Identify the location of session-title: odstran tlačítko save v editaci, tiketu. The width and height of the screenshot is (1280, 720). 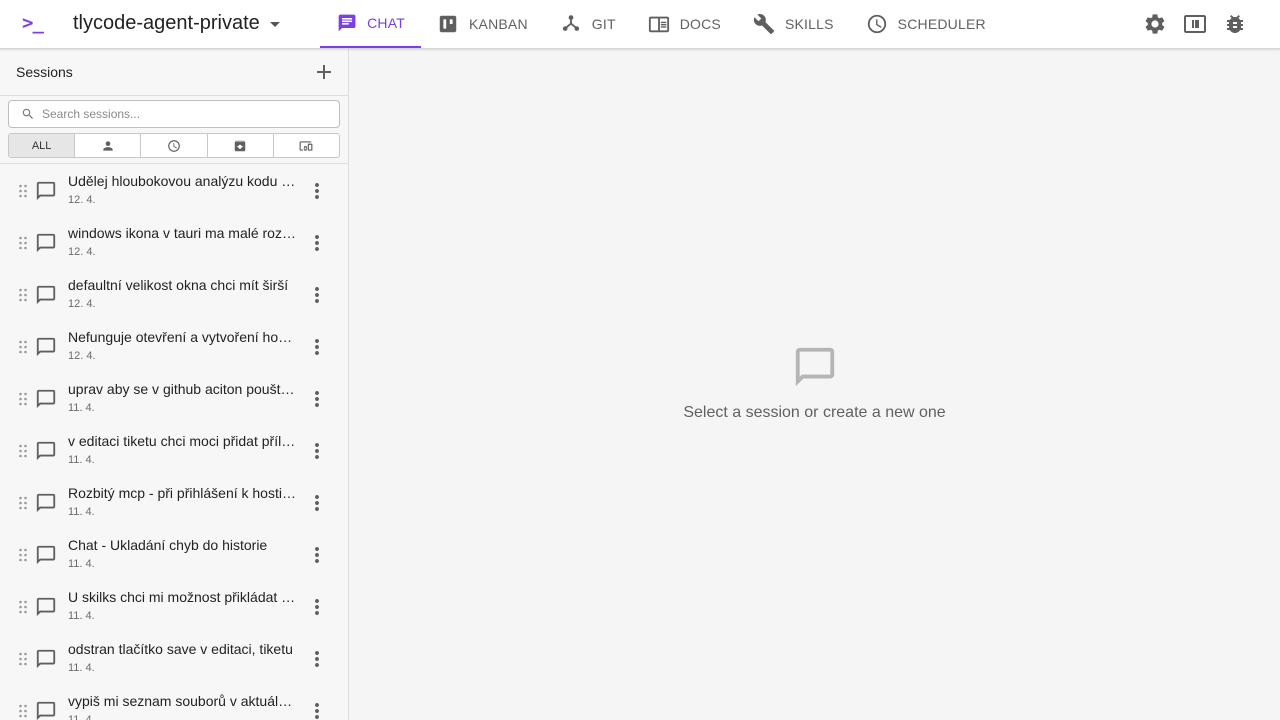
(180, 649).